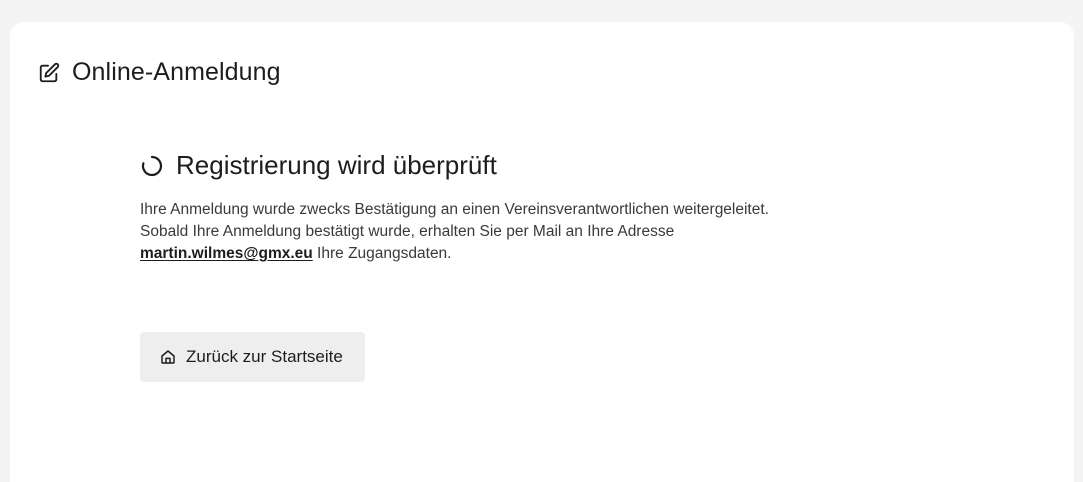 This screenshot has height=482, width=1083. Describe the element at coordinates (336, 165) in the screenshot. I see `status-title: Registrierung wird überprüft` at that location.